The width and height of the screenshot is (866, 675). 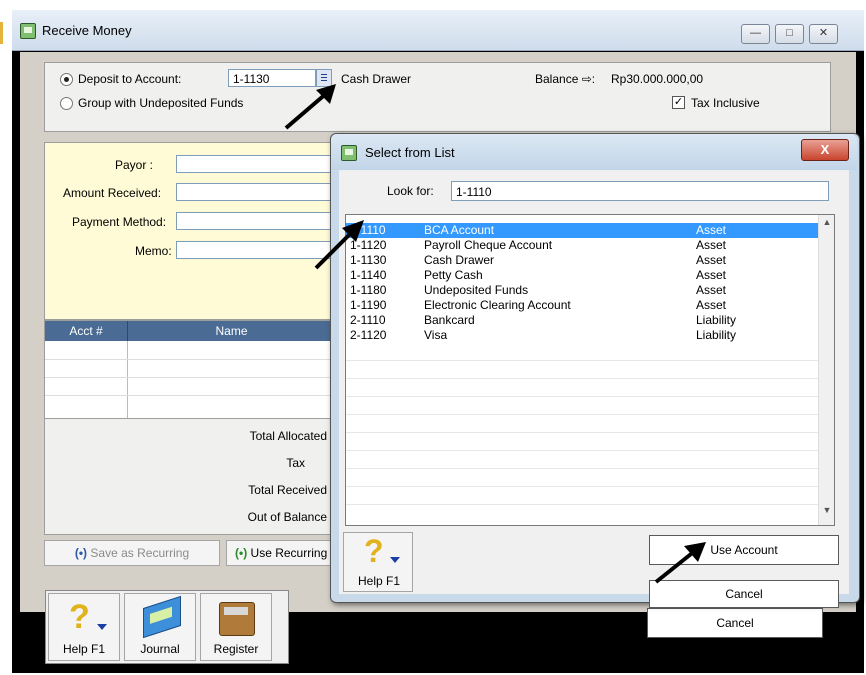 I want to click on help-label: Help F1, so click(x=84, y=649).